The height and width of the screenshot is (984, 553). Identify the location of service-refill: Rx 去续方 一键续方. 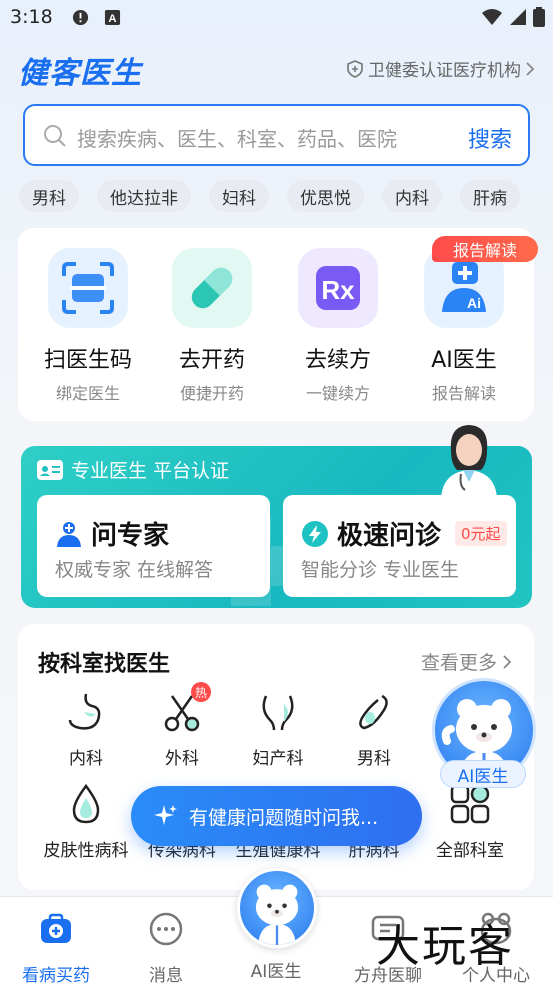
(338, 326).